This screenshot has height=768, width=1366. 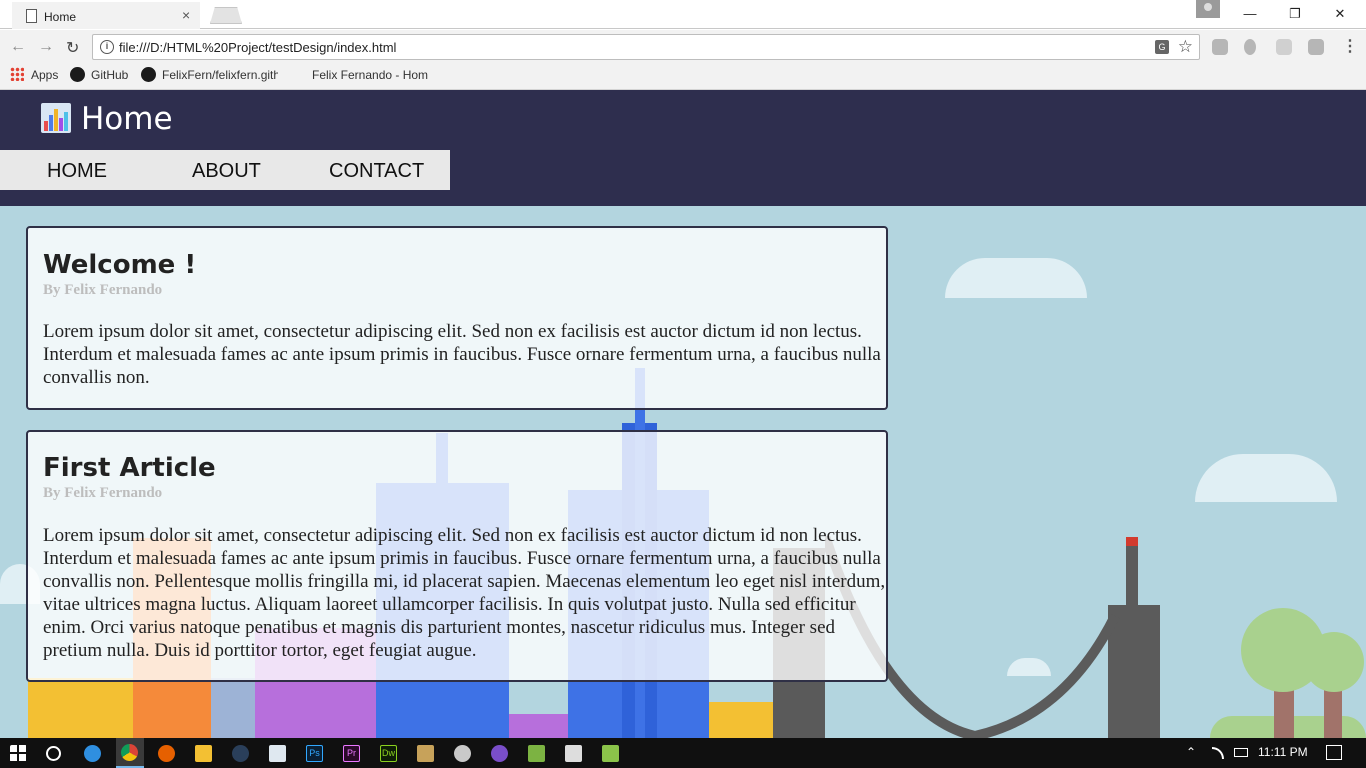 What do you see at coordinates (109, 75) in the screenshot?
I see `bookmark-github: GitHub` at bounding box center [109, 75].